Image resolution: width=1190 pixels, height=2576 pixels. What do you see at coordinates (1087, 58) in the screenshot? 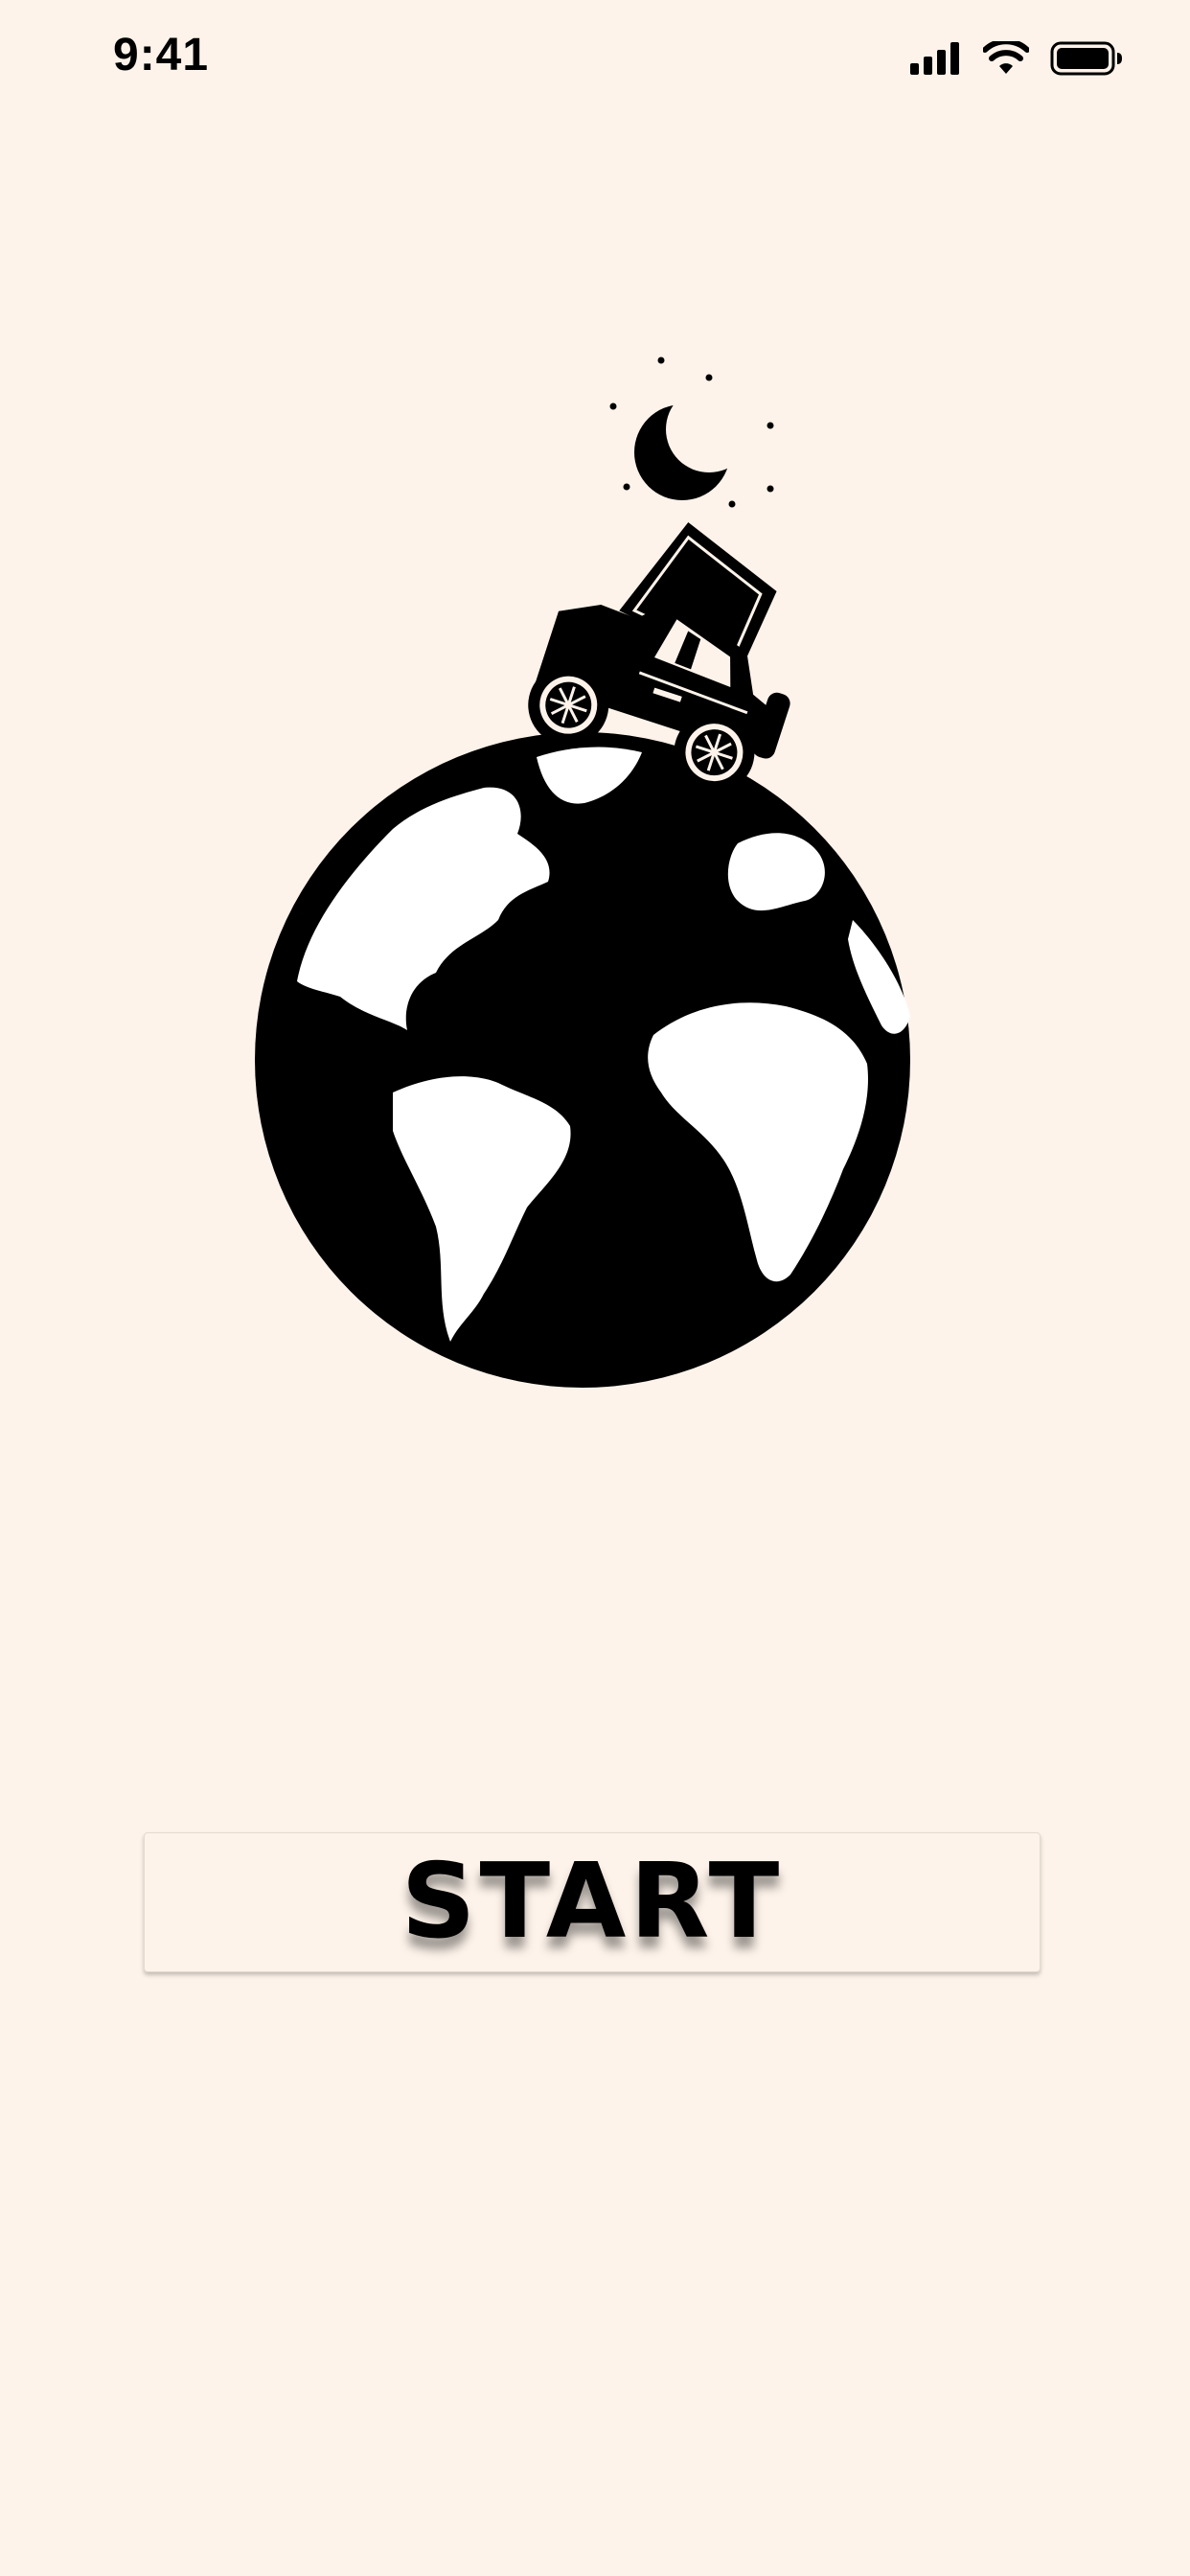
I see `battery-icon` at bounding box center [1087, 58].